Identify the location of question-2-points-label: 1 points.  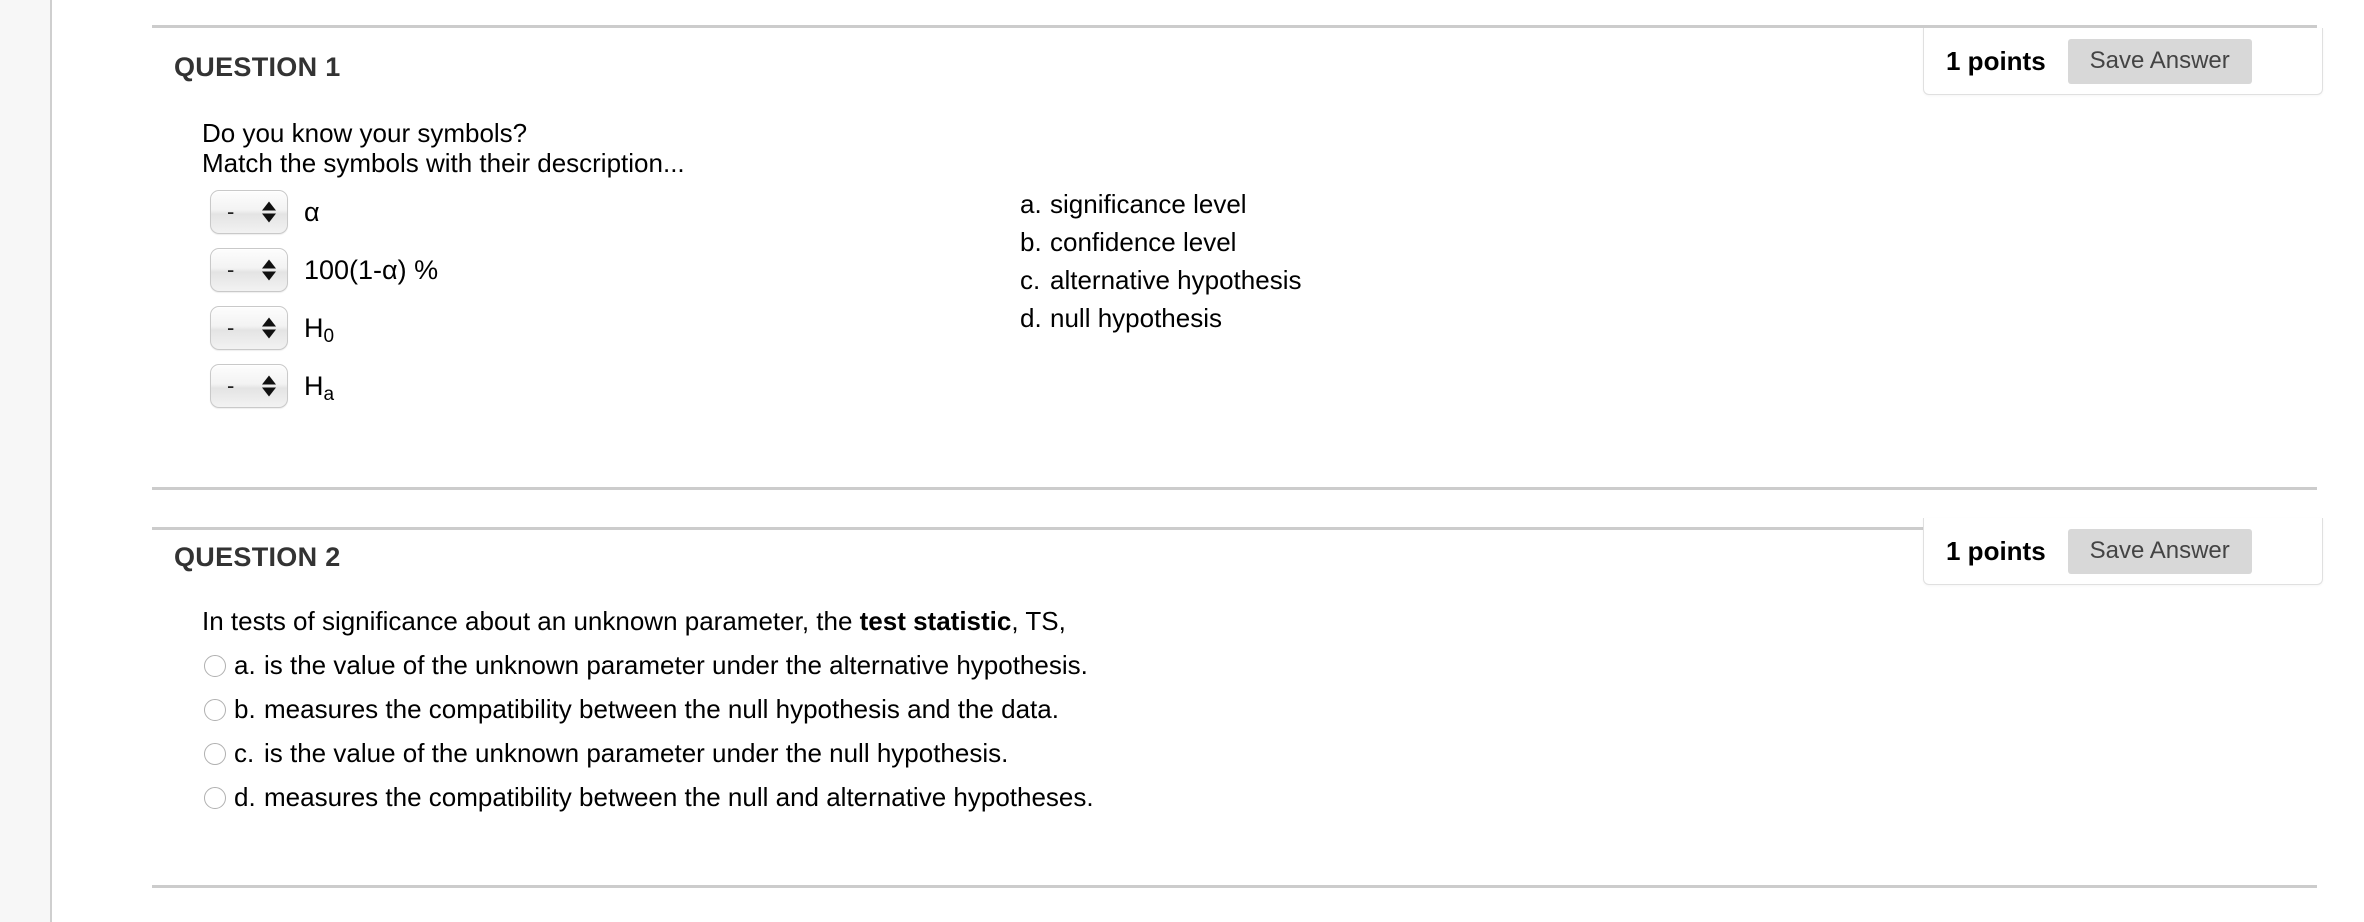
(1996, 550).